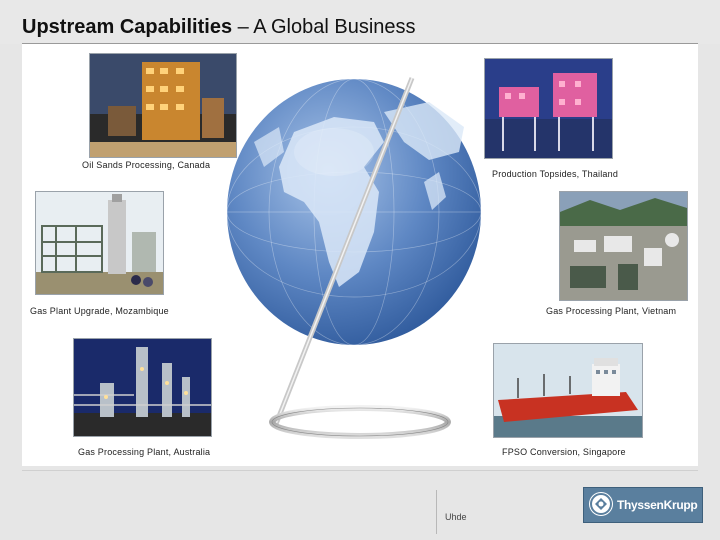 This screenshot has height=540, width=720. Describe the element at coordinates (324, 27) in the screenshot. I see `slide-title-rest: – A Global Business` at that location.